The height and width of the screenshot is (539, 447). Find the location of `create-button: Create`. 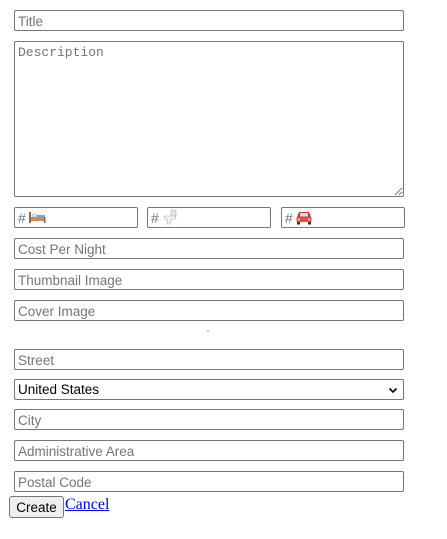

create-button: Create is located at coordinates (36, 507).